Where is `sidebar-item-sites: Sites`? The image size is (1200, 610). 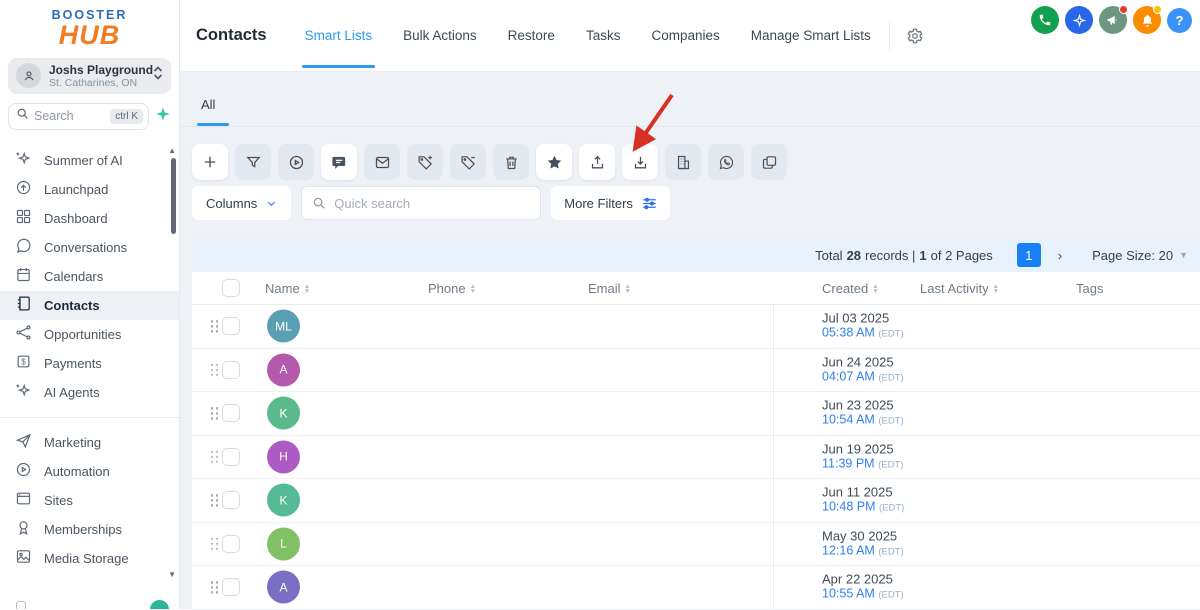
sidebar-item-sites: Sites is located at coordinates (89, 500).